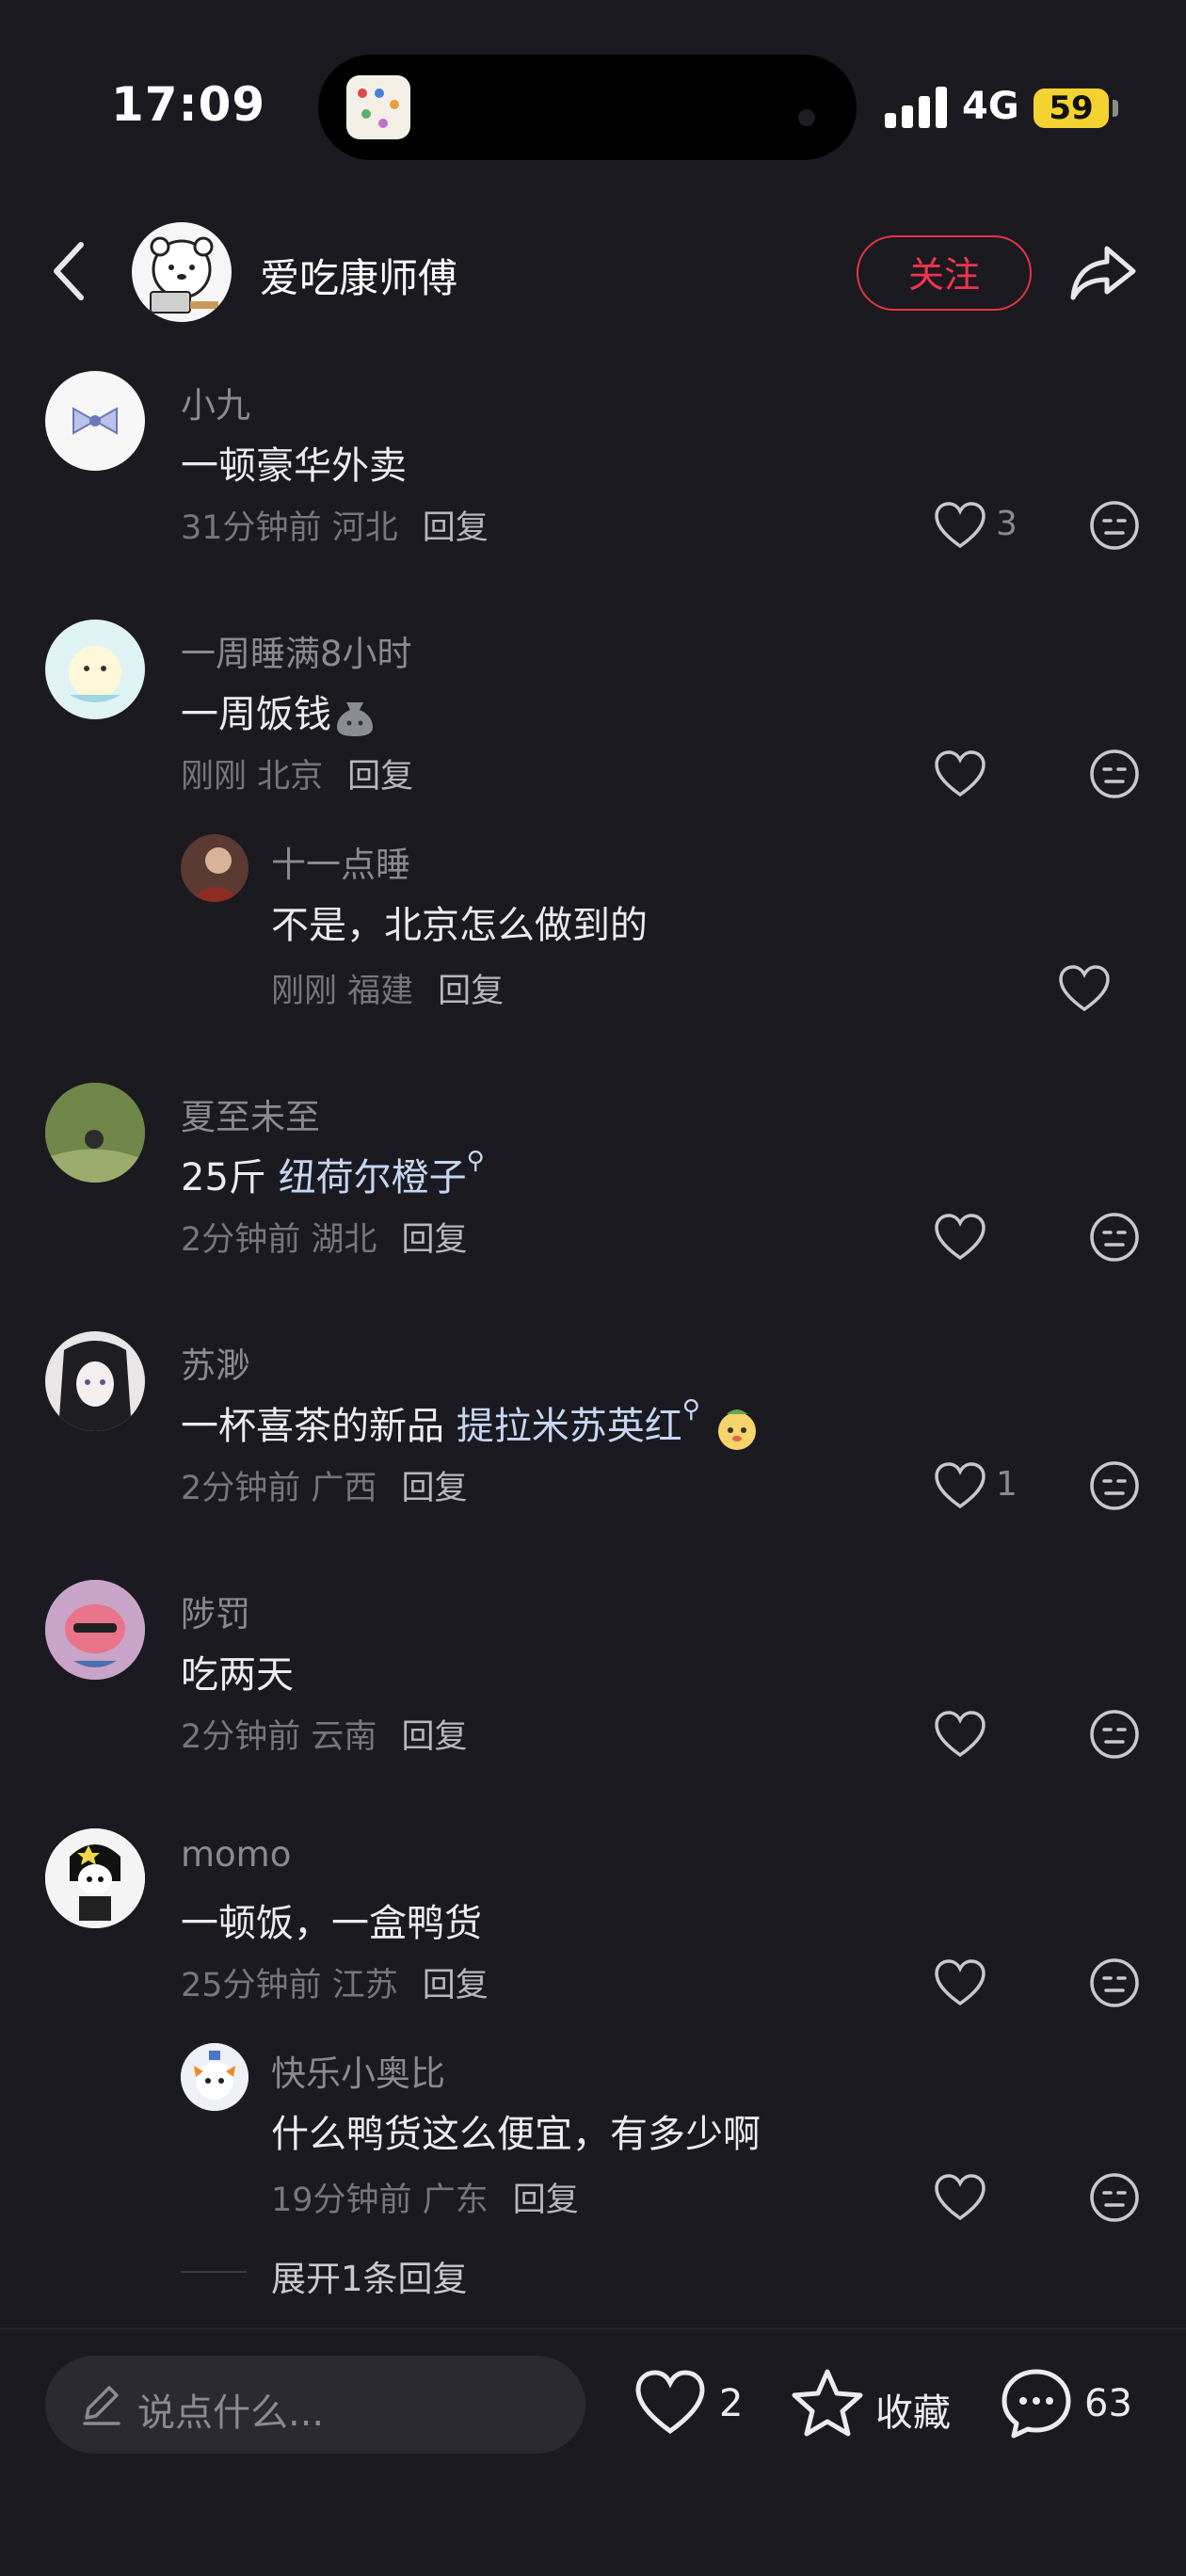 The width and height of the screenshot is (1186, 2576). I want to click on bottom-divider, so click(593, 2328).